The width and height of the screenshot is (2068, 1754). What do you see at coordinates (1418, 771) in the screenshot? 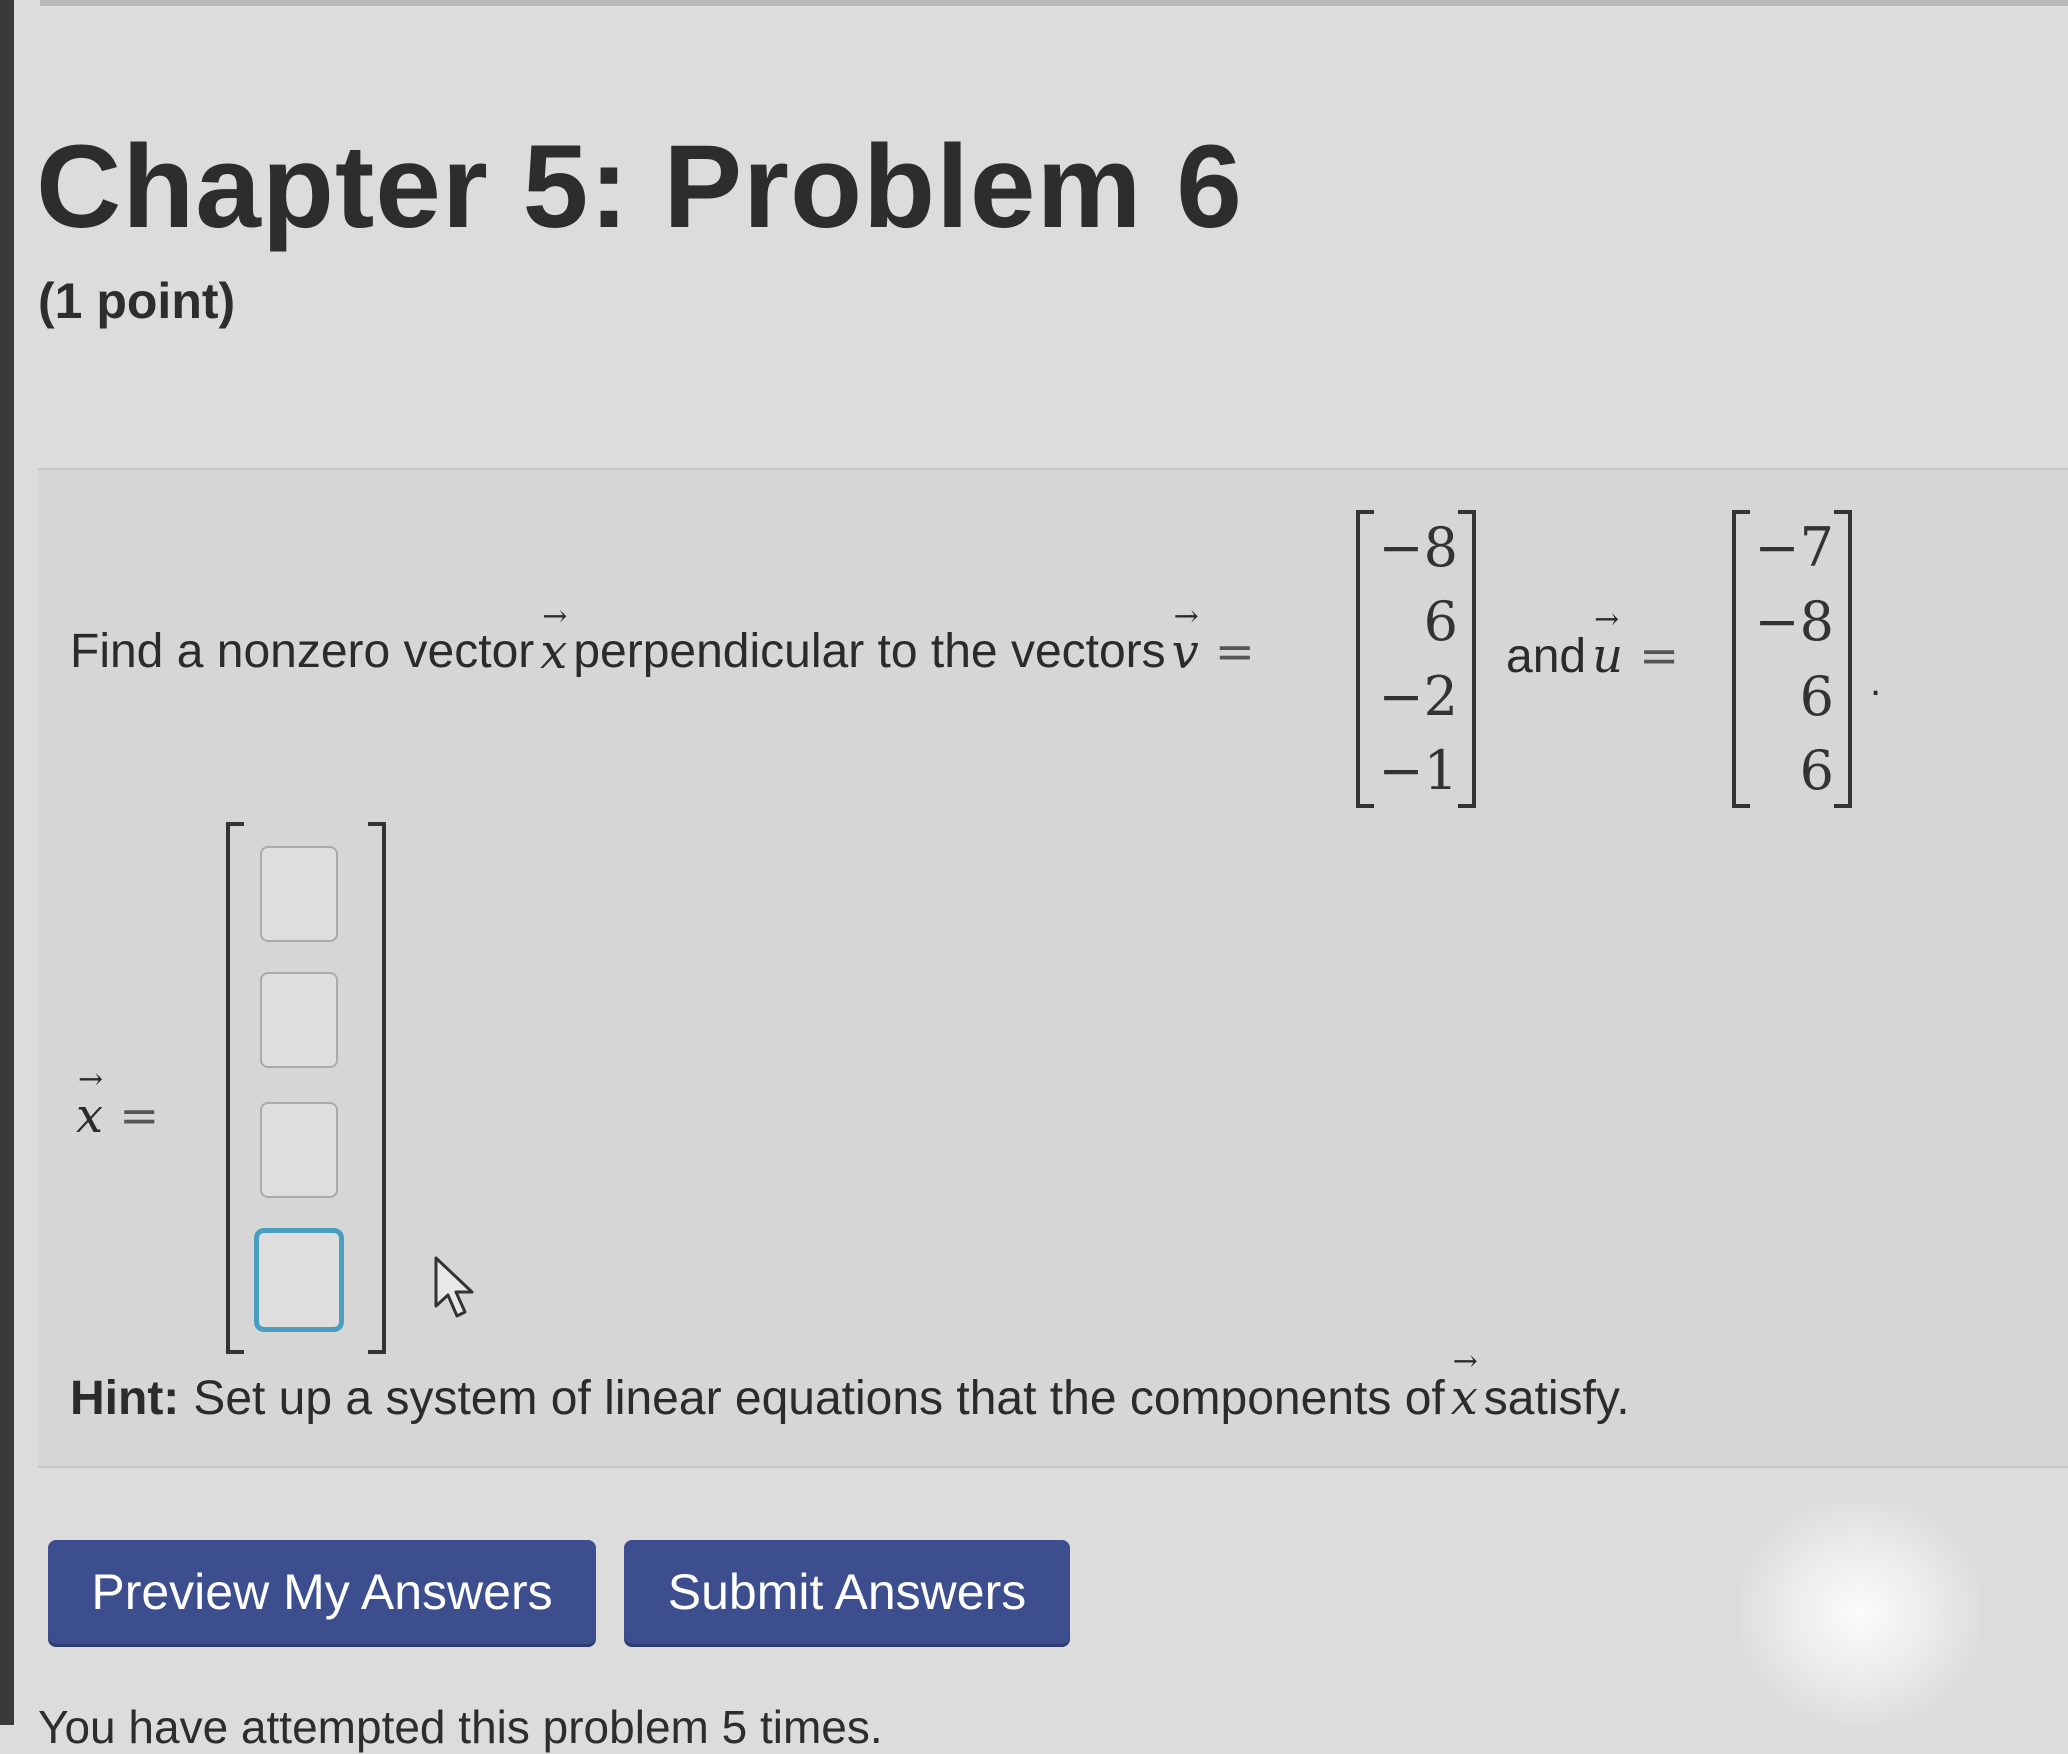
I see `vector-v-entry: −1` at bounding box center [1418, 771].